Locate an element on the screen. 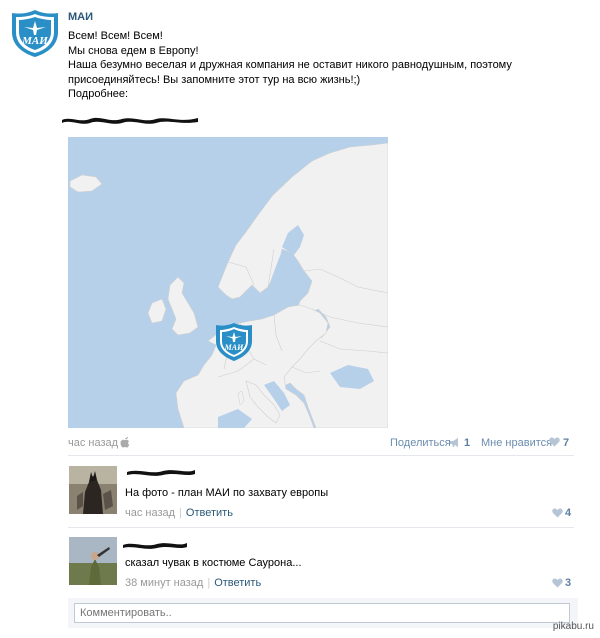 The height and width of the screenshot is (638, 600). comment-text: На фото - план МАИ по захвату европы is located at coordinates (227, 493).